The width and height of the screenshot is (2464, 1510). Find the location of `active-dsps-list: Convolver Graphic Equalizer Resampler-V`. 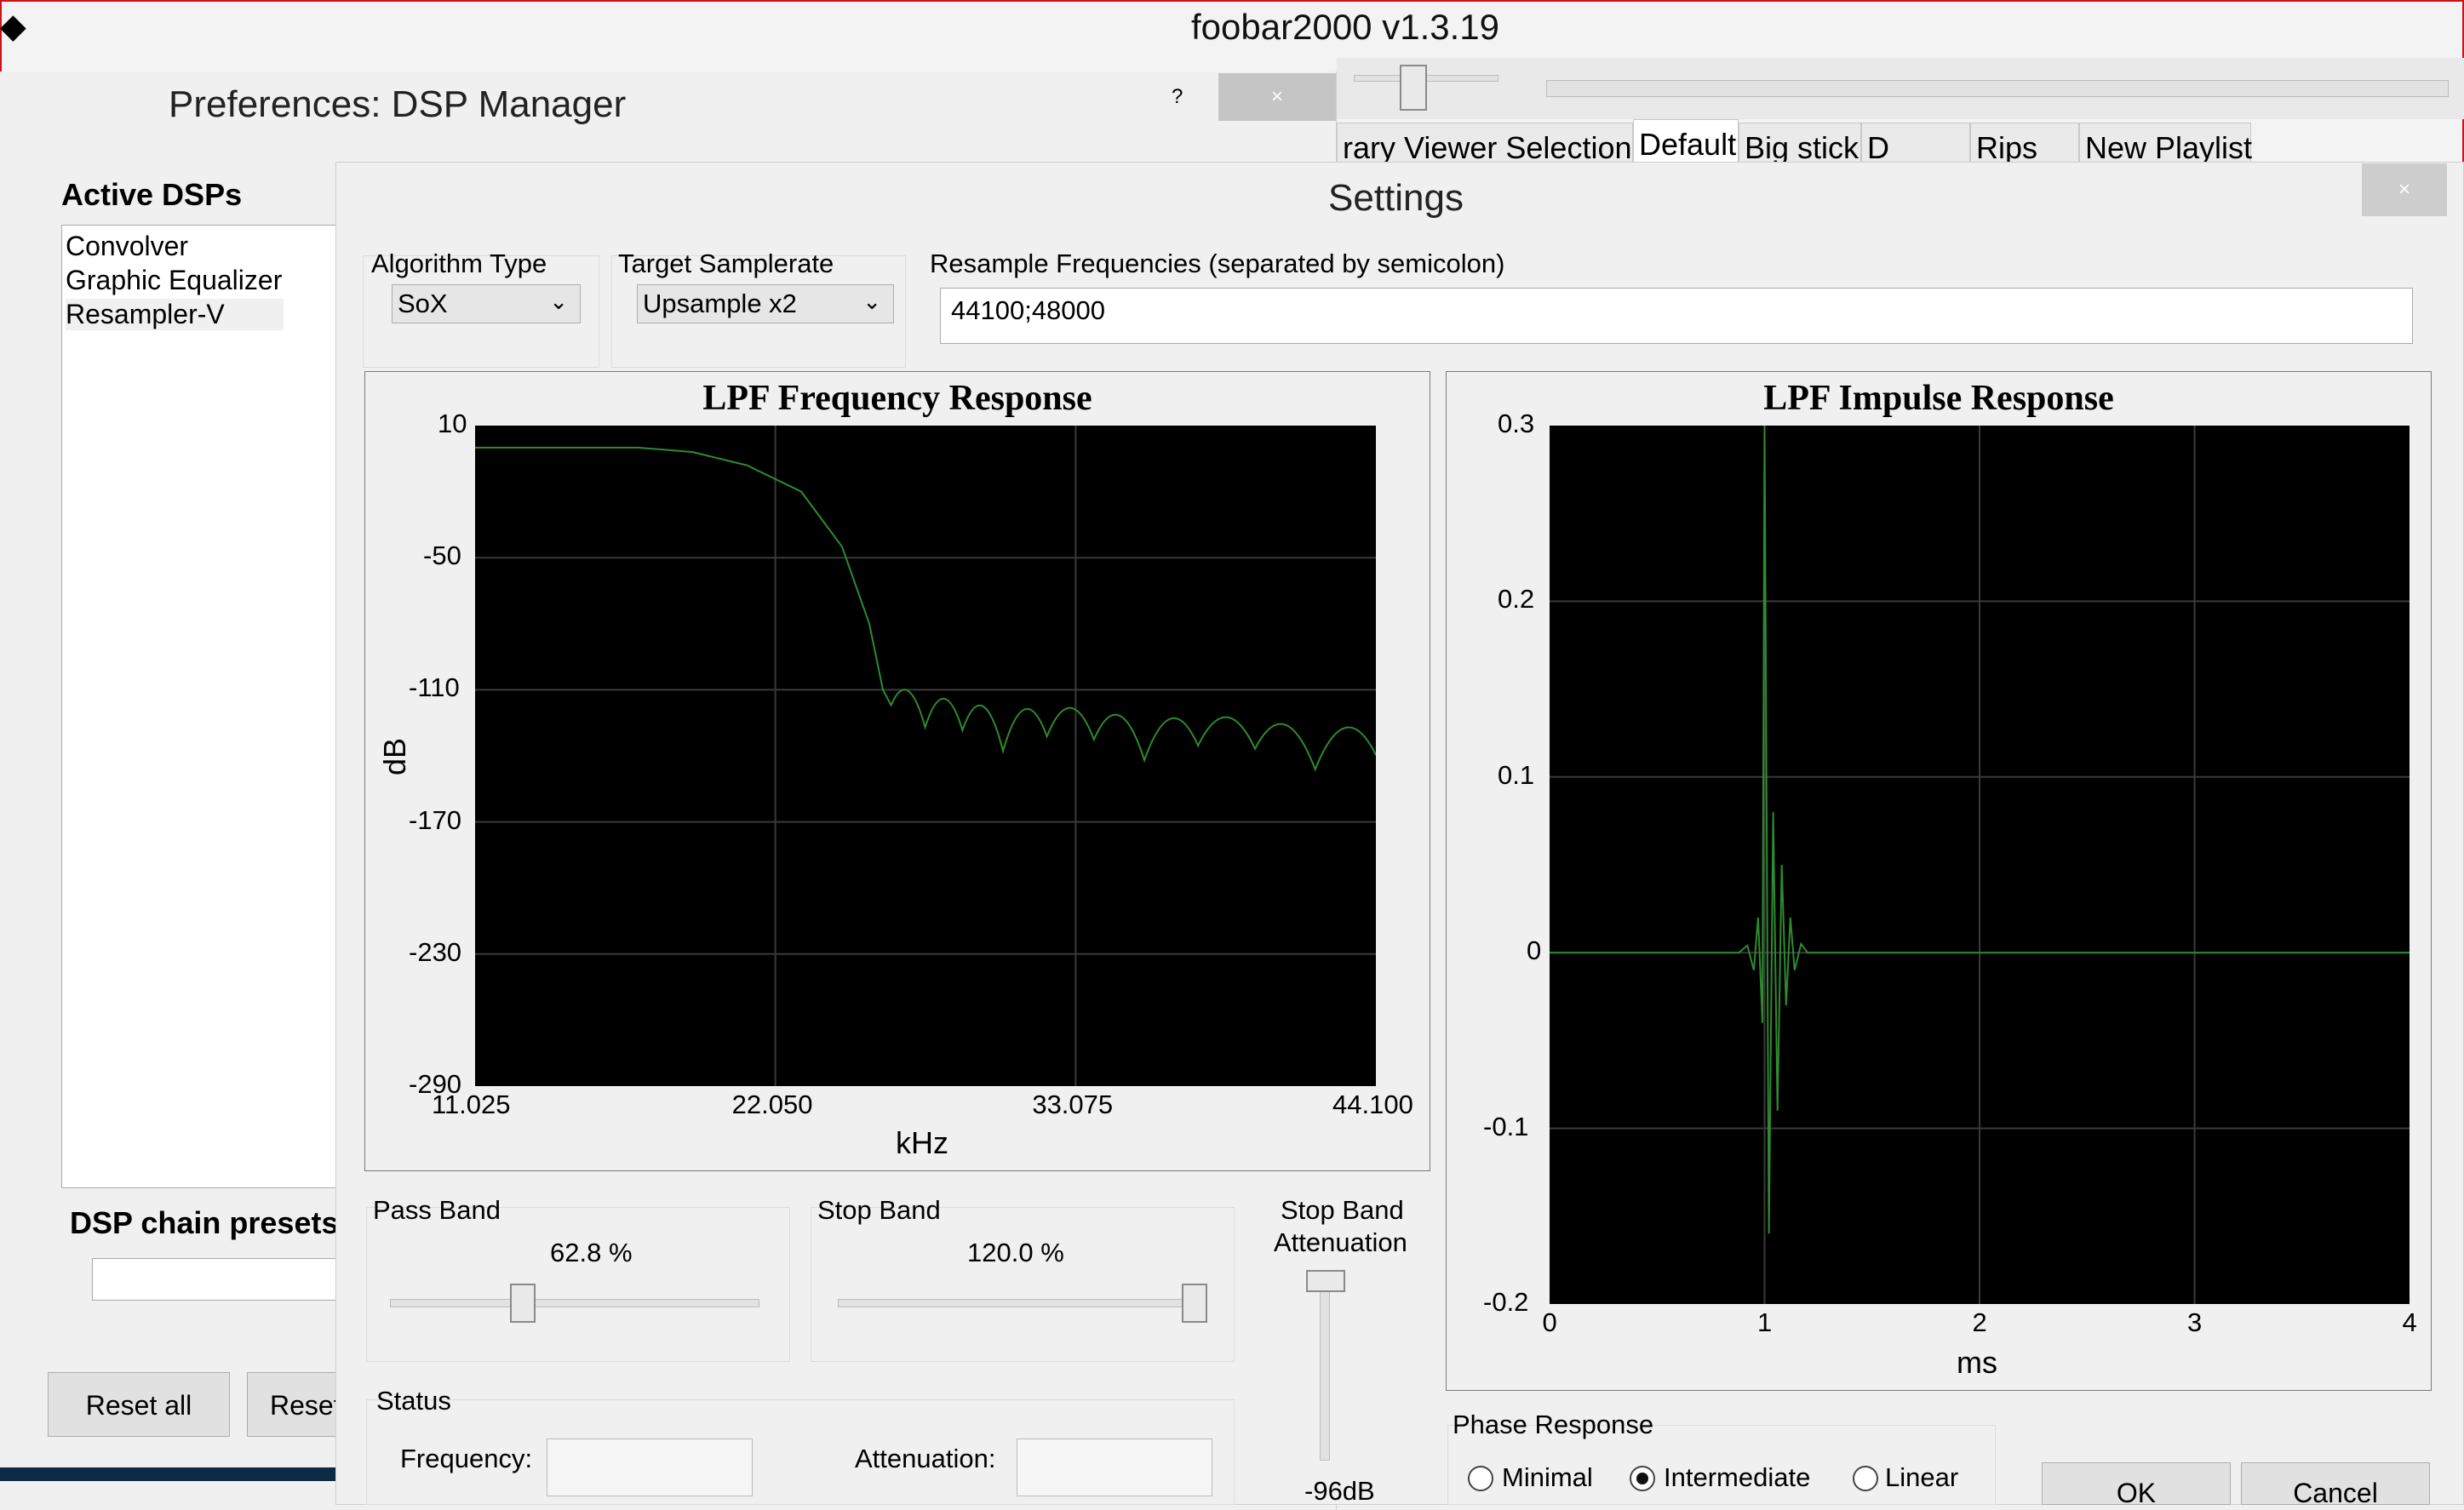

active-dsps-list: Convolver Graphic Equalizer Resampler-V is located at coordinates (202, 706).